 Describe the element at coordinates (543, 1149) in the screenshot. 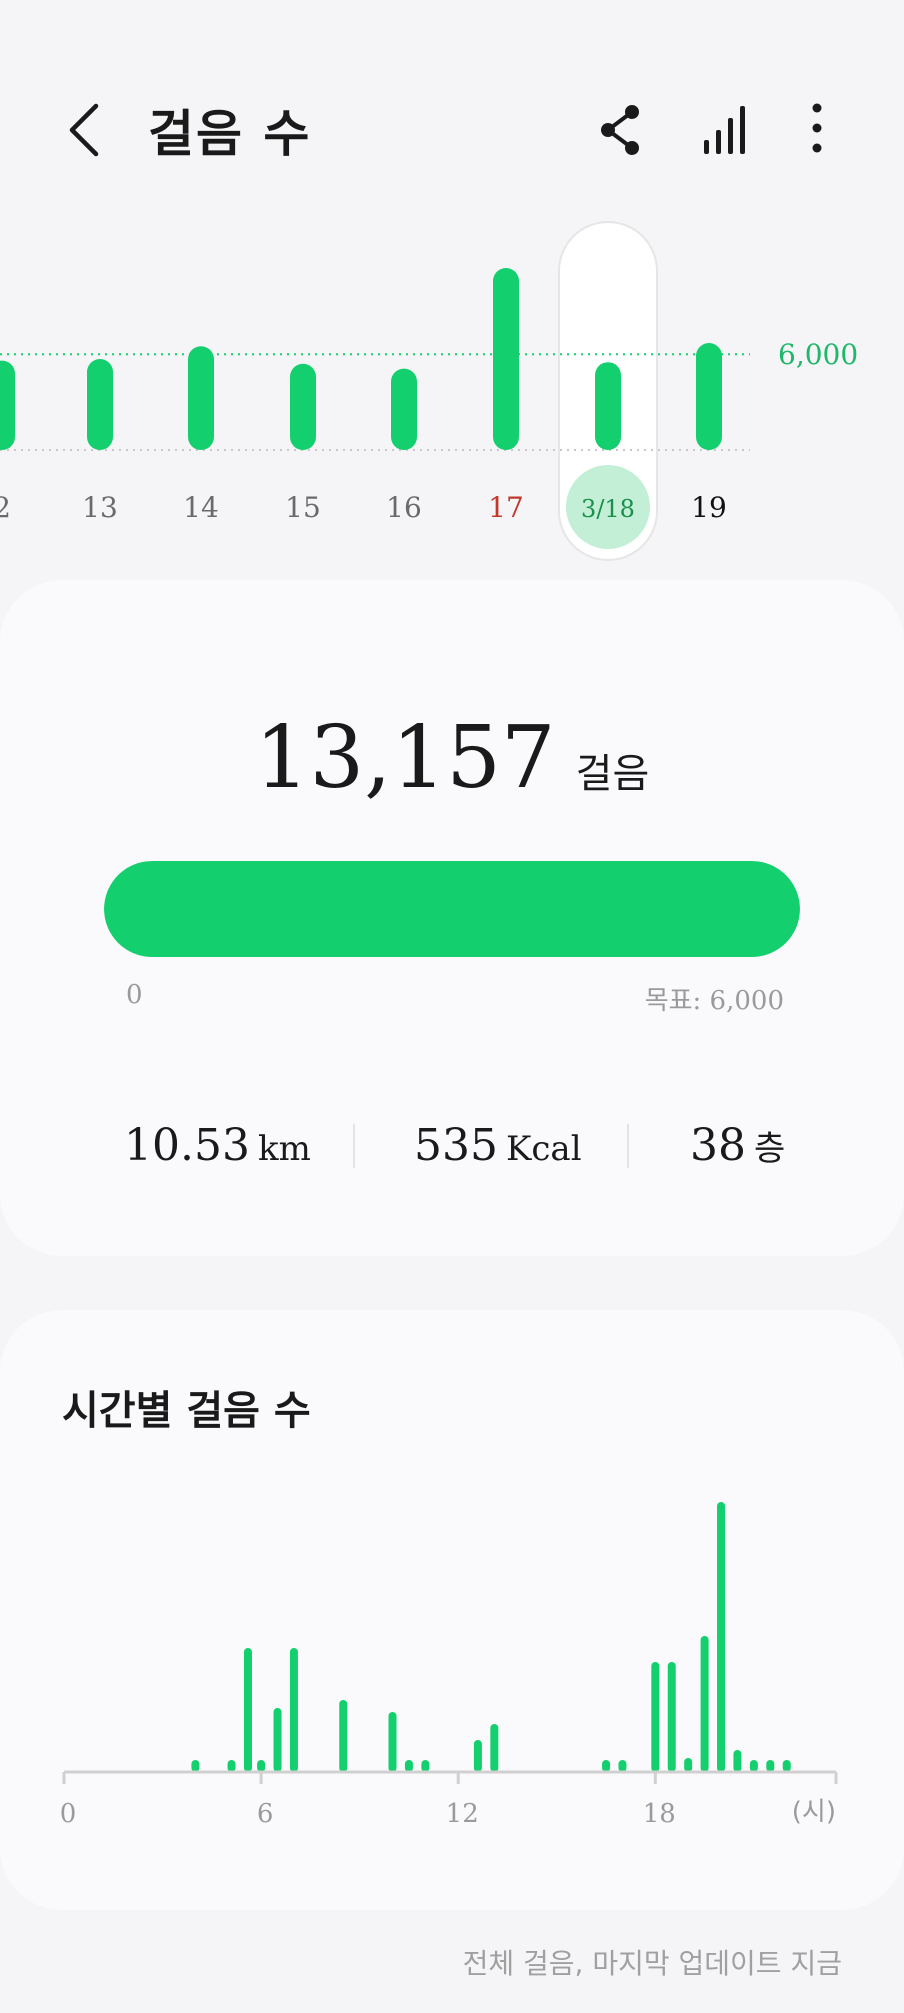

I see `calories-unit: Kcal` at that location.